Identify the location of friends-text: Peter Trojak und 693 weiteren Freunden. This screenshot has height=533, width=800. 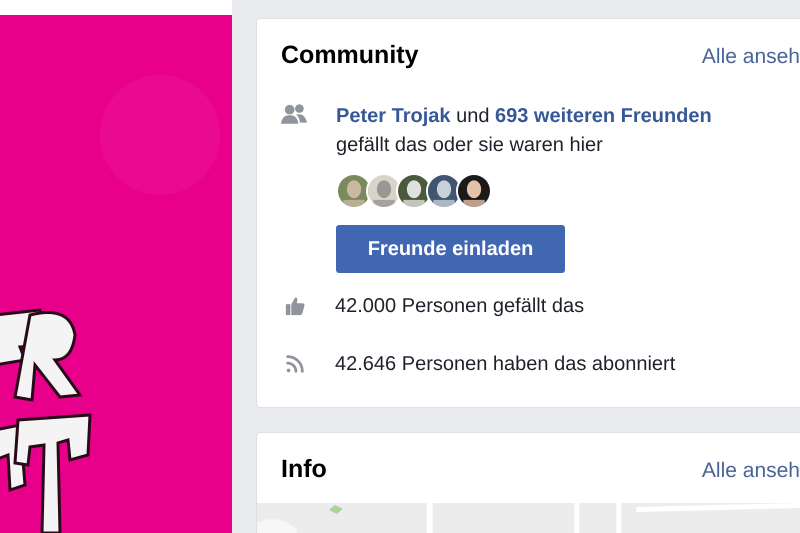
(524, 116).